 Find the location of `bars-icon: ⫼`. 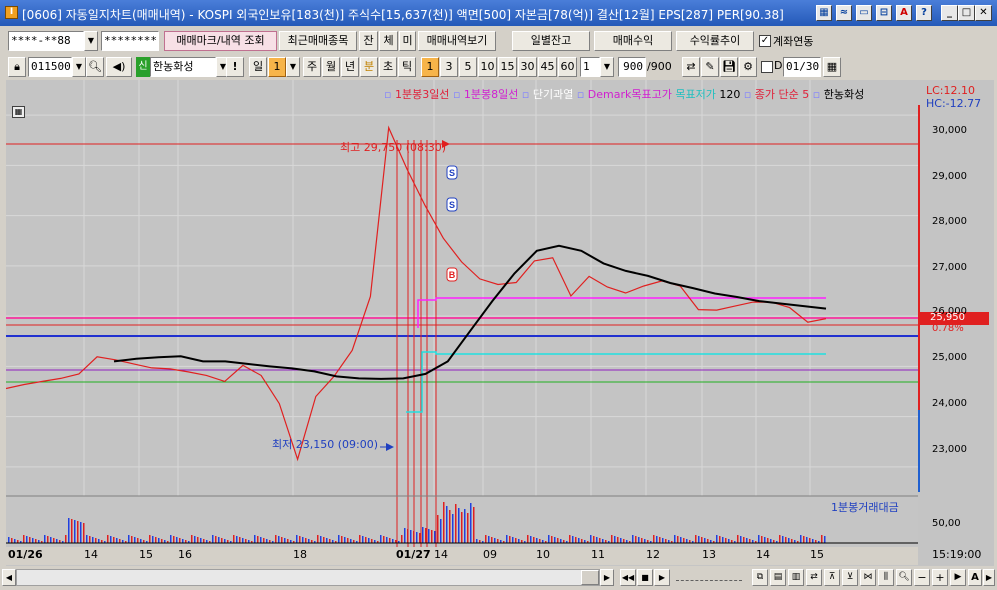

bars-icon: ⫼ is located at coordinates (886, 577).